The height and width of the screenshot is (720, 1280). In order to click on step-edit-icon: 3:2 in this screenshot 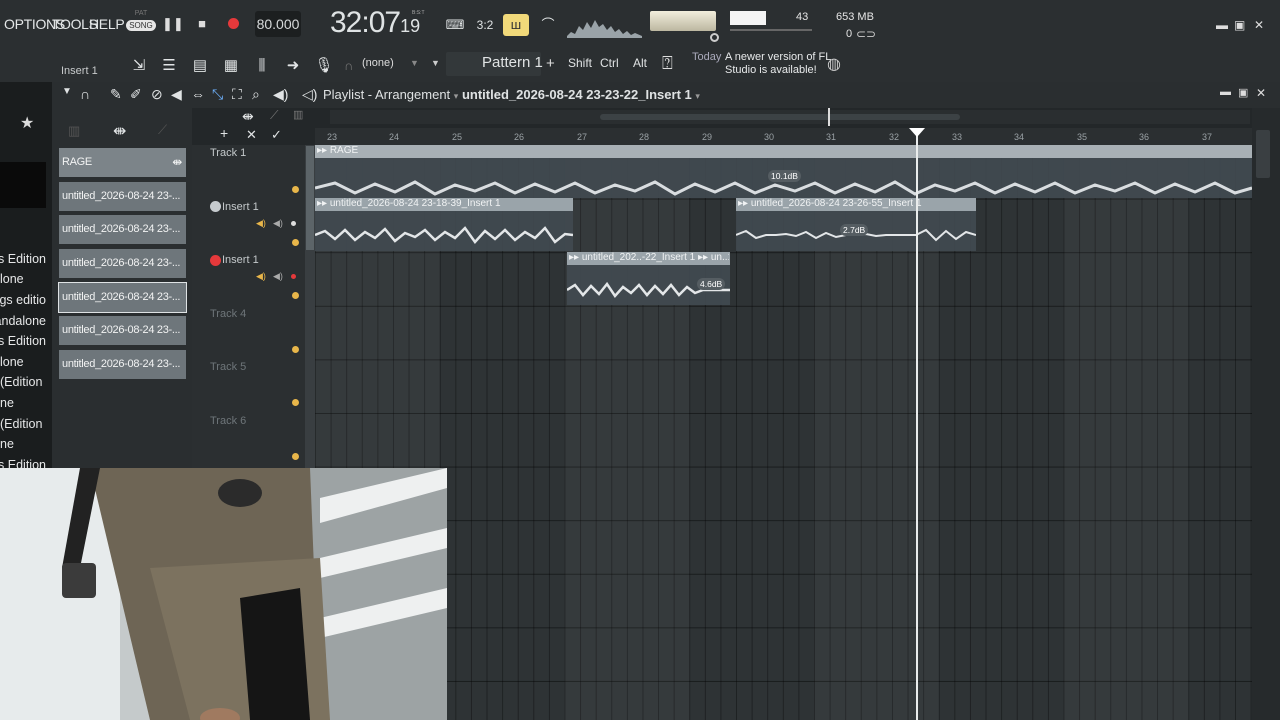, I will do `click(485, 25)`.